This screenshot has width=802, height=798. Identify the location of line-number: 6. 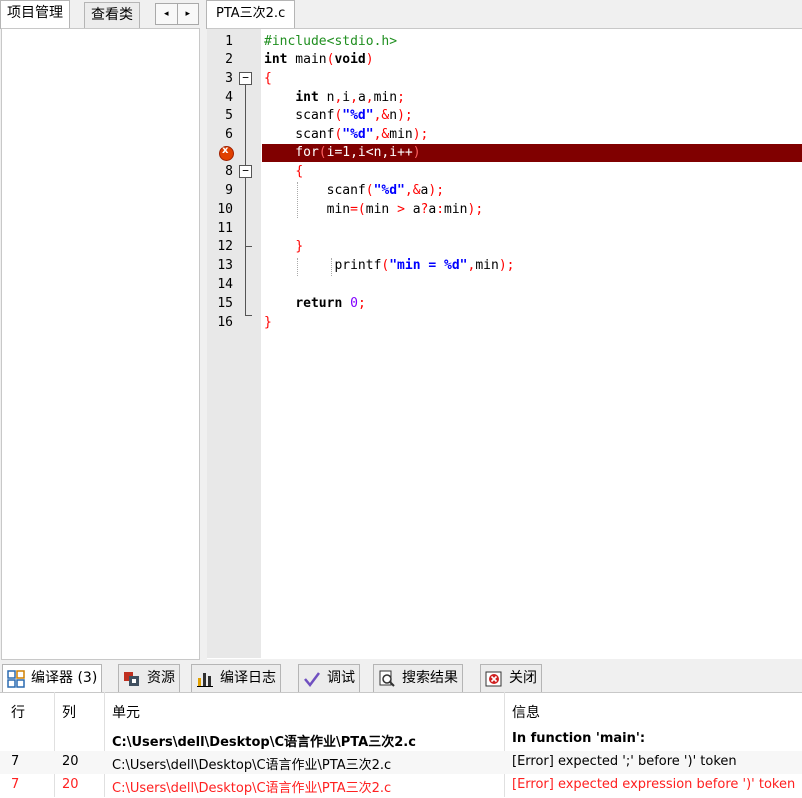
(229, 134).